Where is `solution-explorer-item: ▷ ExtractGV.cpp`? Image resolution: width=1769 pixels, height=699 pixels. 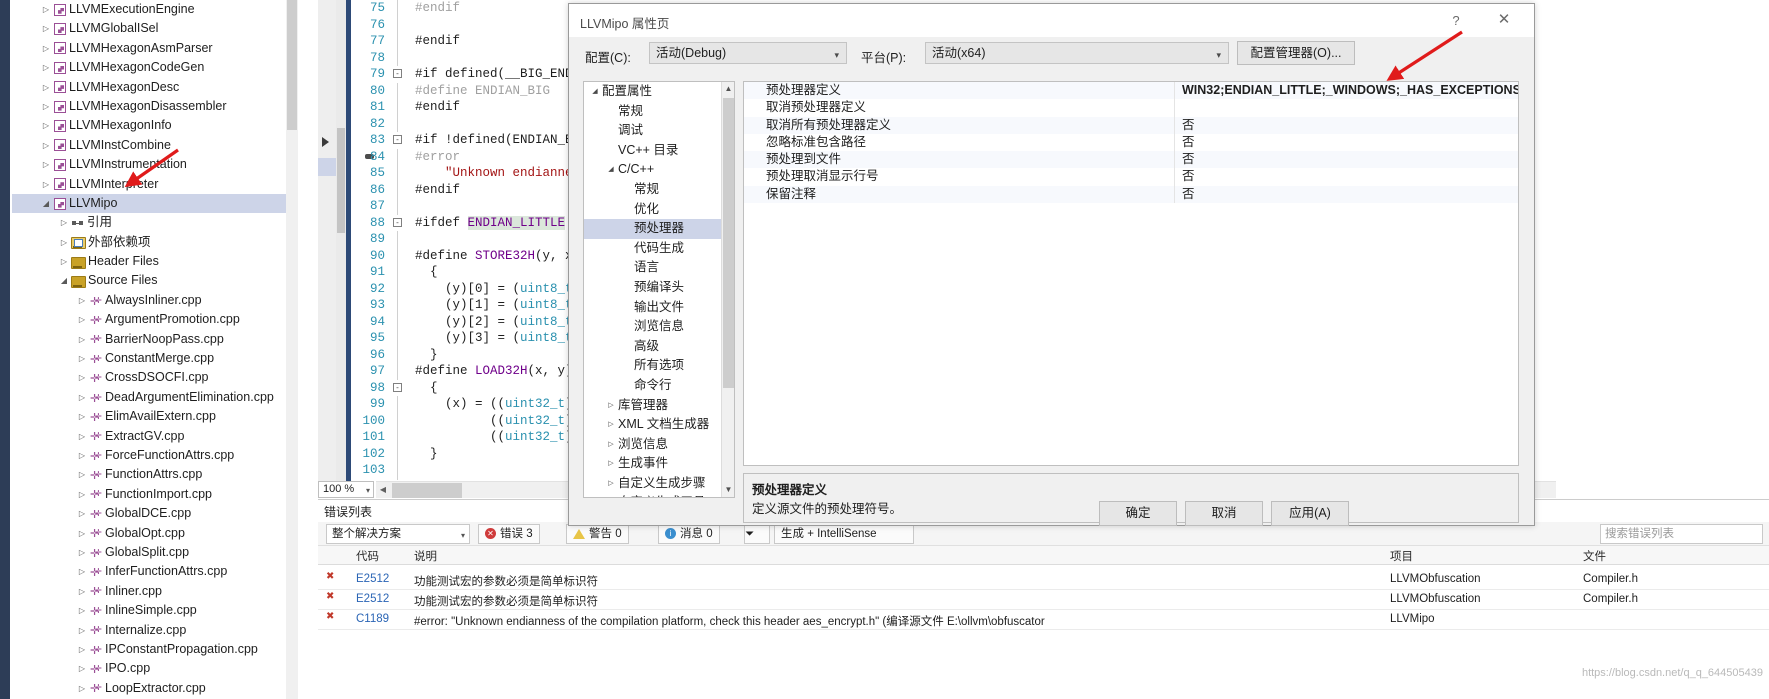
solution-explorer-item: ▷ ExtractGV.cpp is located at coordinates (155, 436).